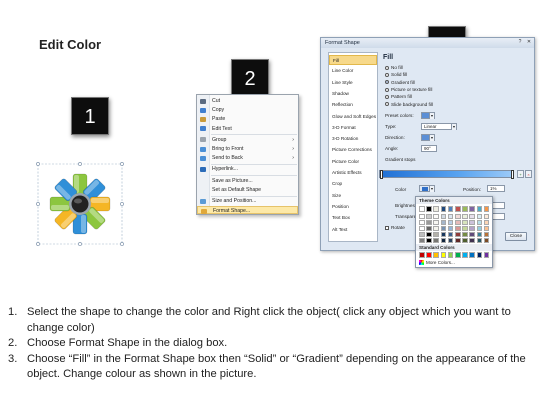  What do you see at coordinates (353, 139) in the screenshot?
I see `nav-item: 3-D Rotation` at bounding box center [353, 139].